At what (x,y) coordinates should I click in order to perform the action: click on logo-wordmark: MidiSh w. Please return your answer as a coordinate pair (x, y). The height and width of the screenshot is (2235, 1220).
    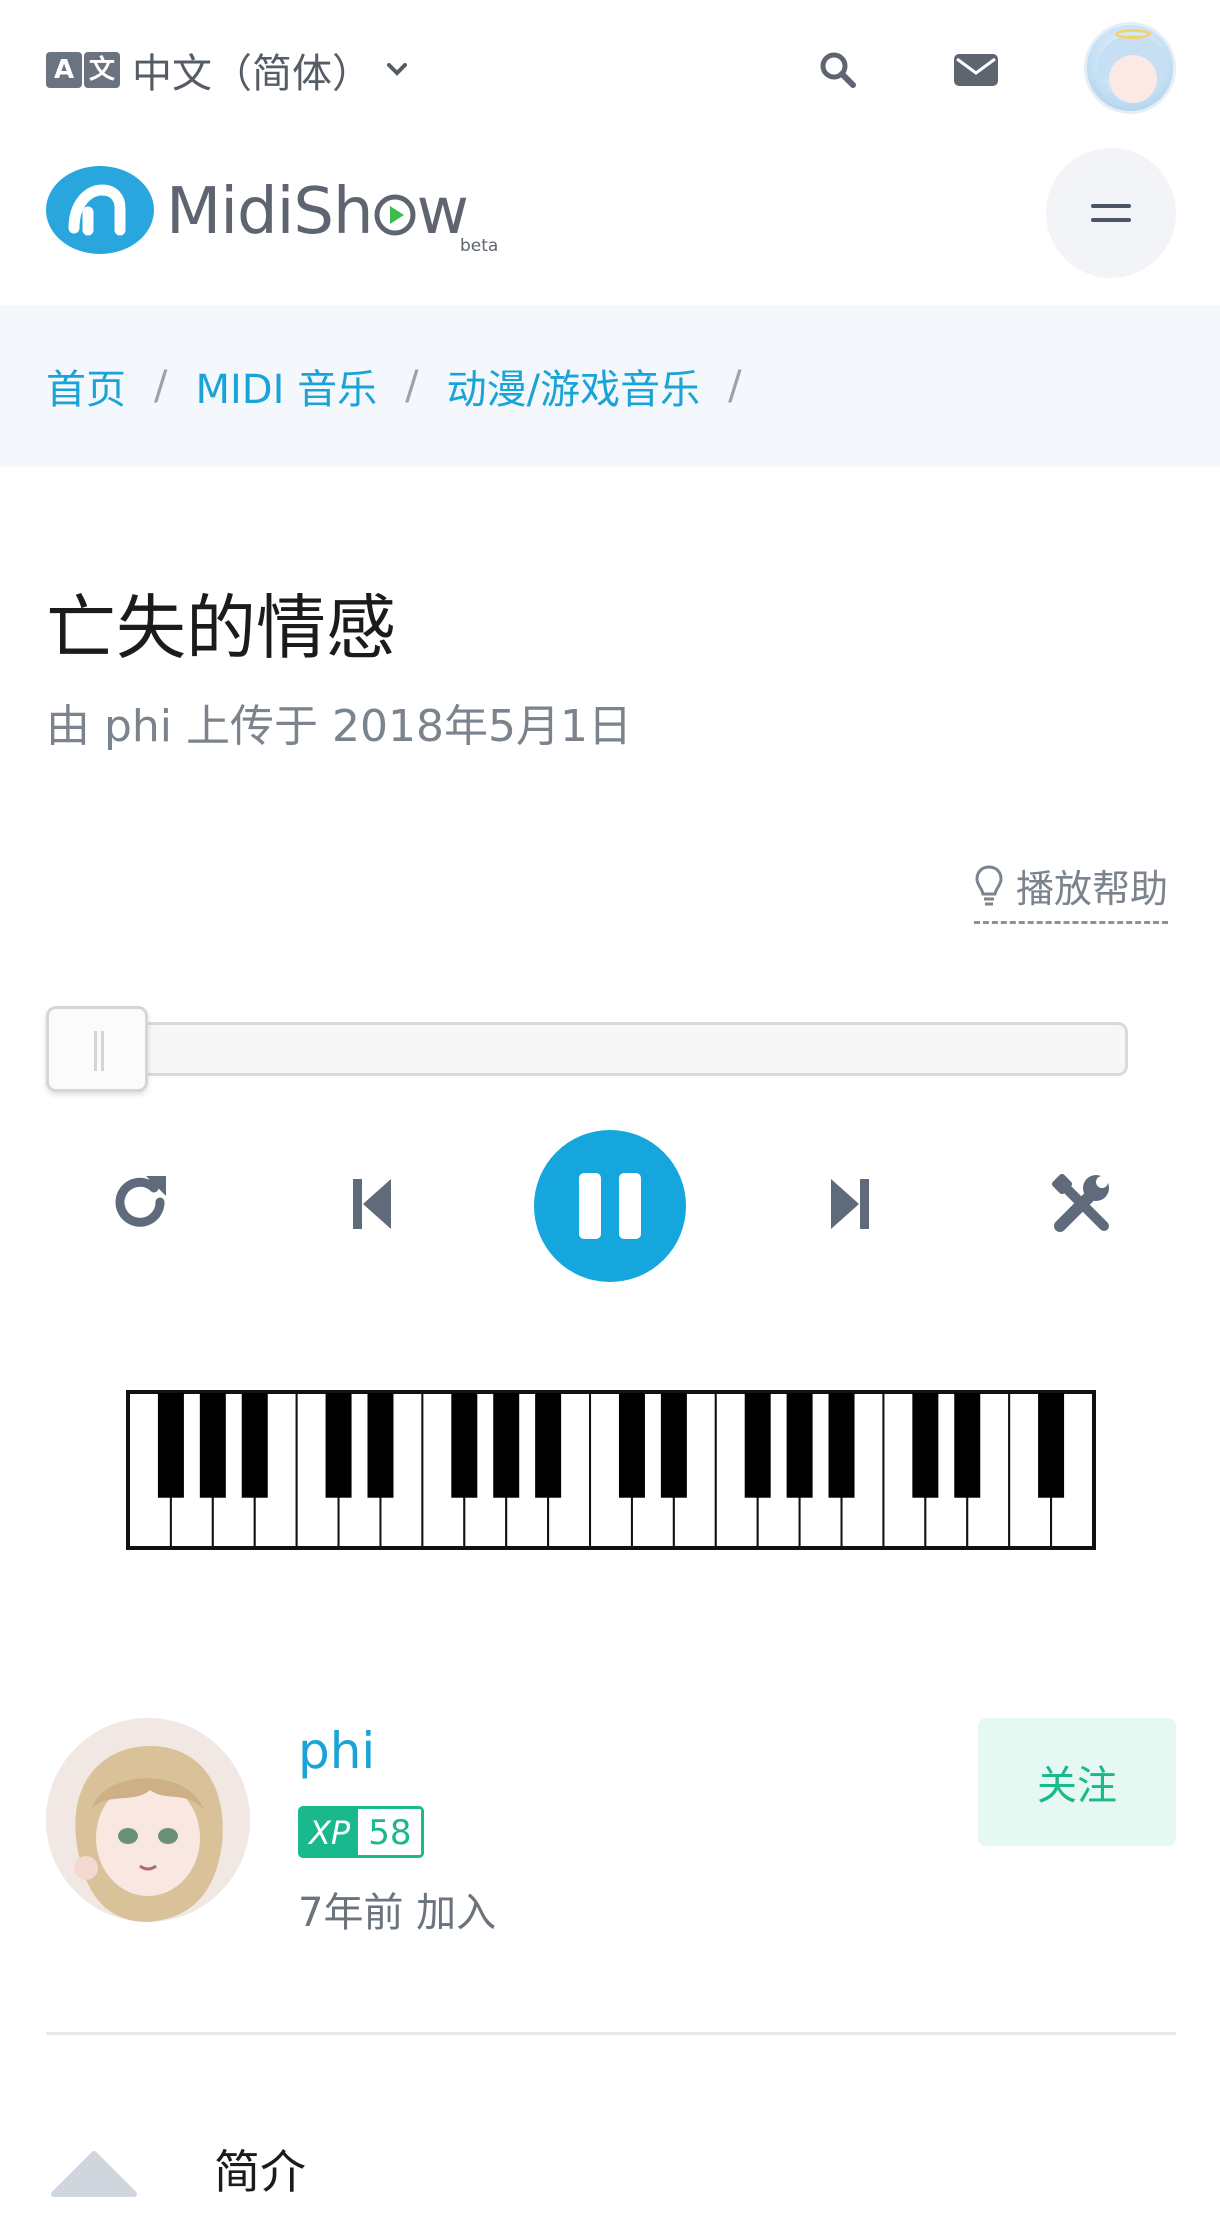
    Looking at the image, I should click on (317, 212).